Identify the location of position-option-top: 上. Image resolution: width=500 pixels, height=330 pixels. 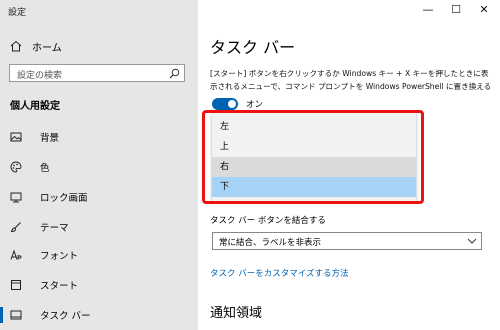
(314, 147).